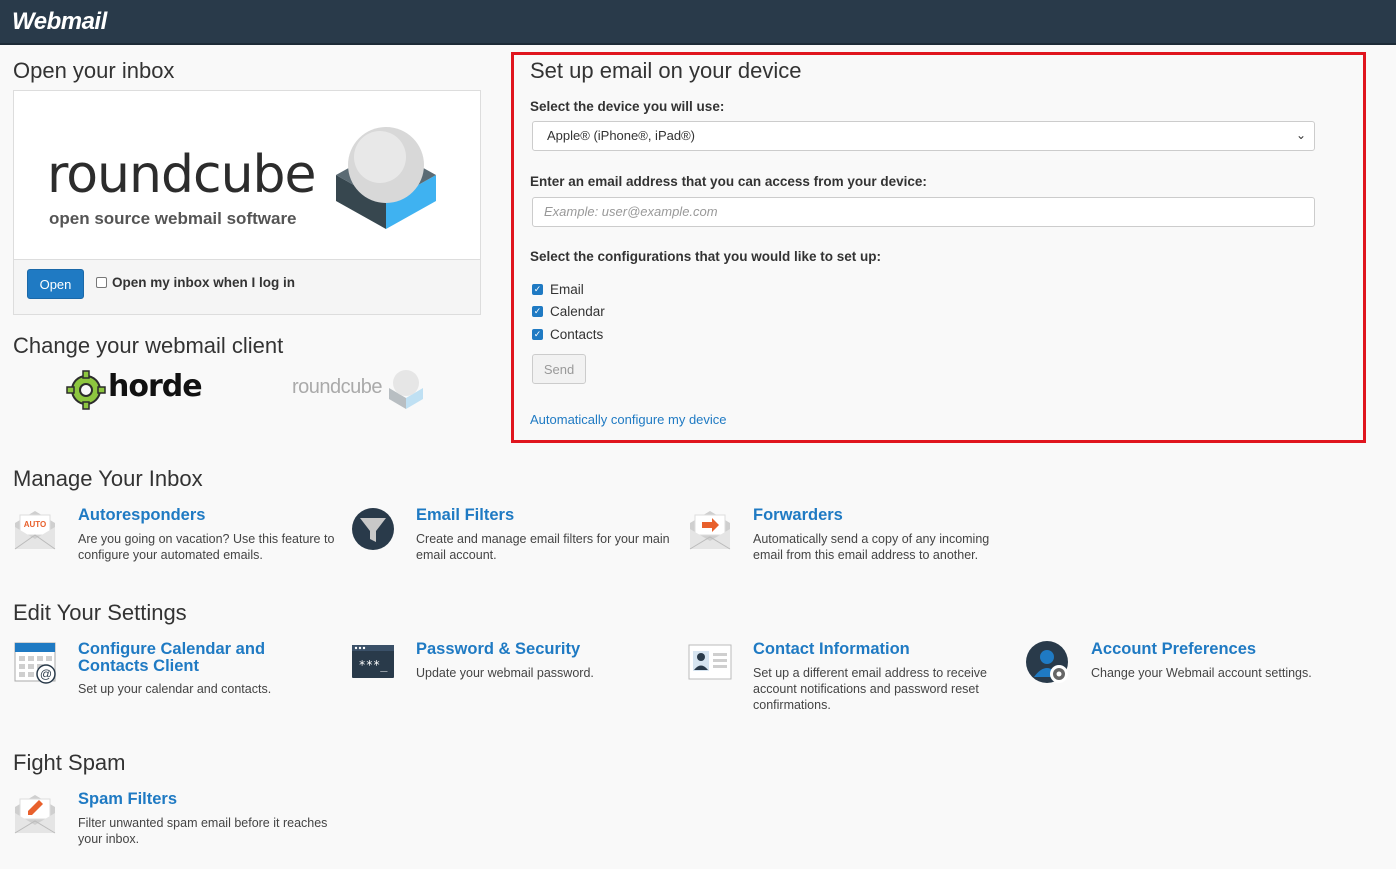  I want to click on config-email-label: Email, so click(567, 289).